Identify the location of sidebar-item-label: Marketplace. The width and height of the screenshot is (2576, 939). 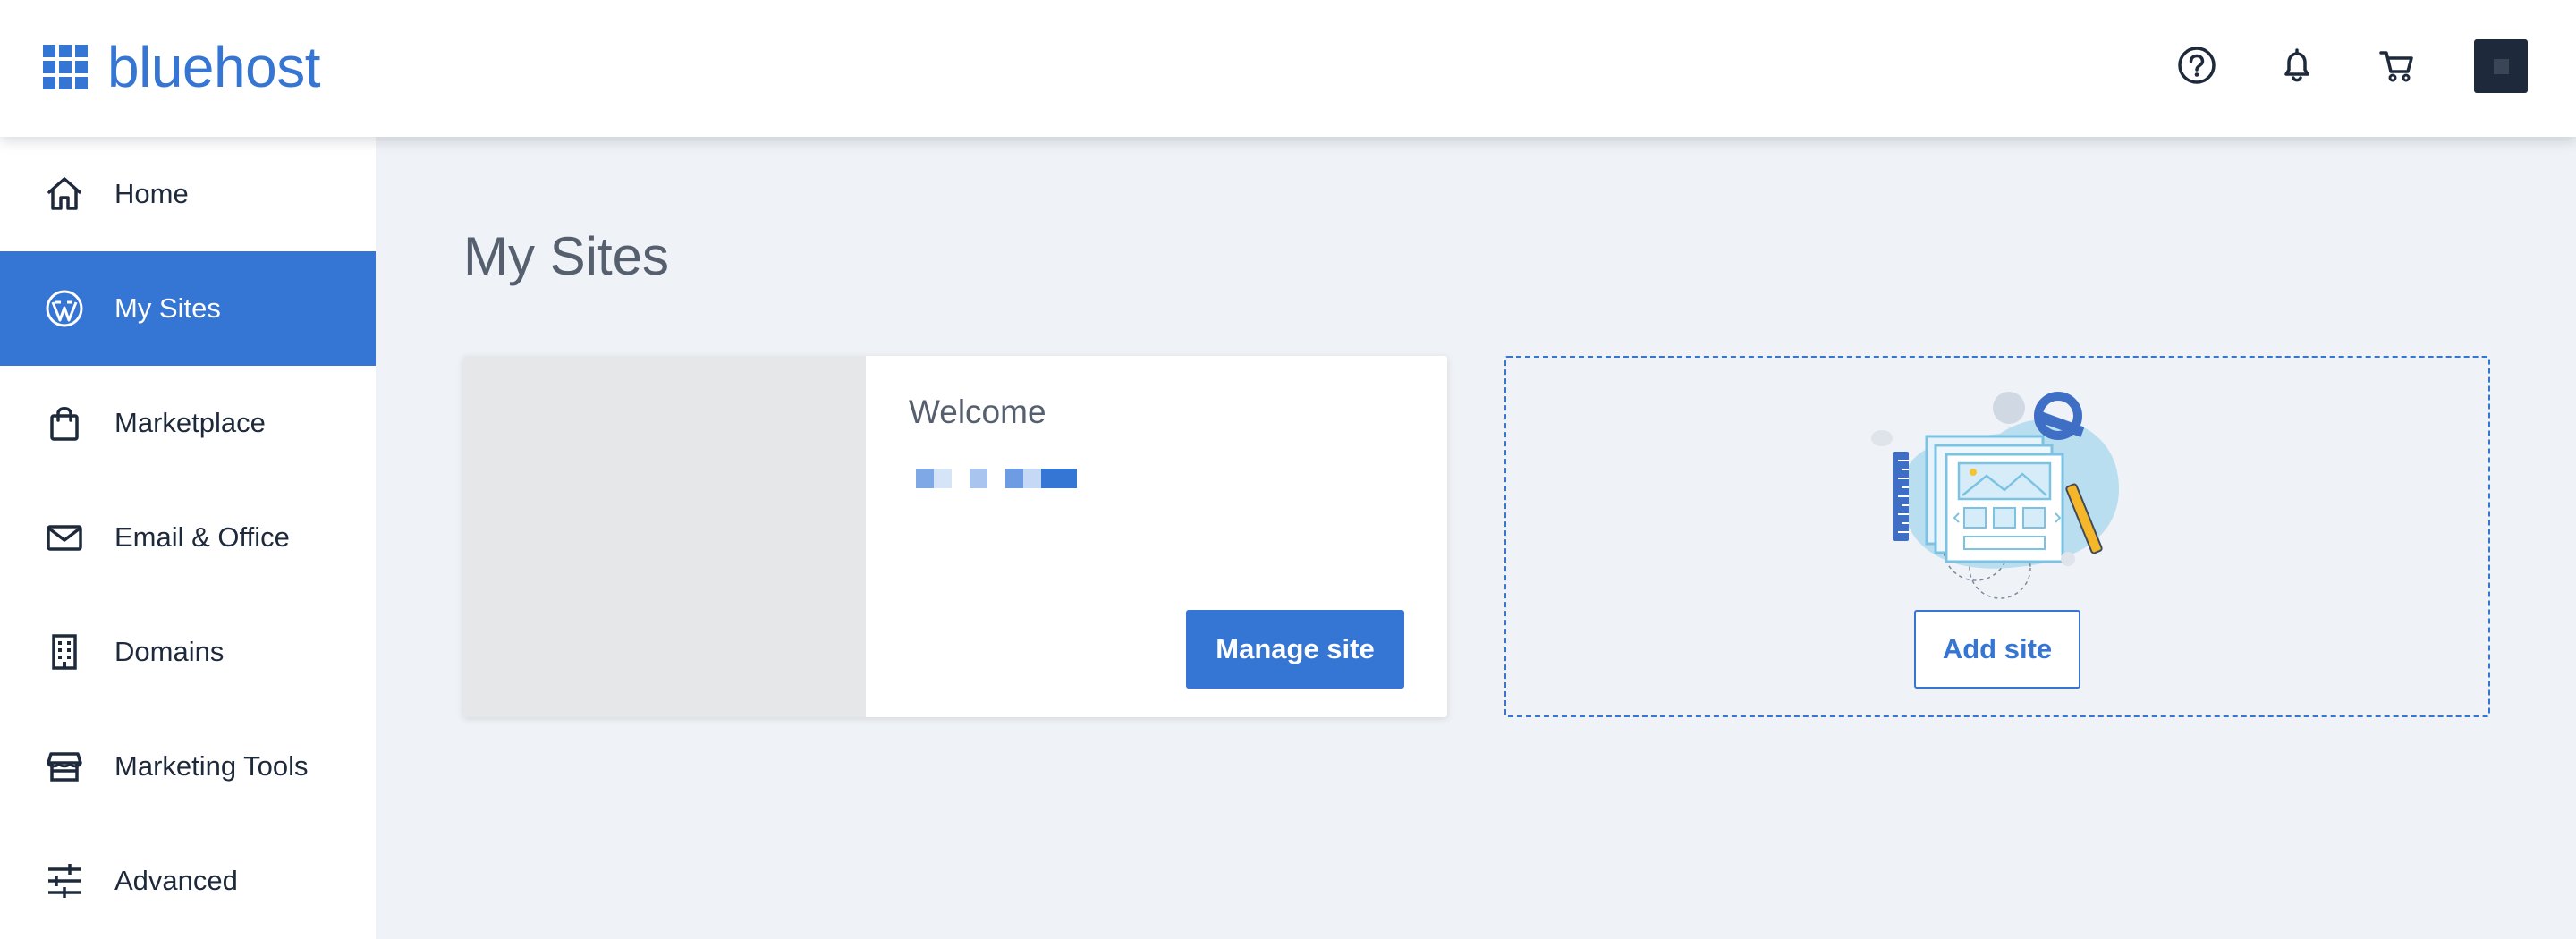
(190, 422).